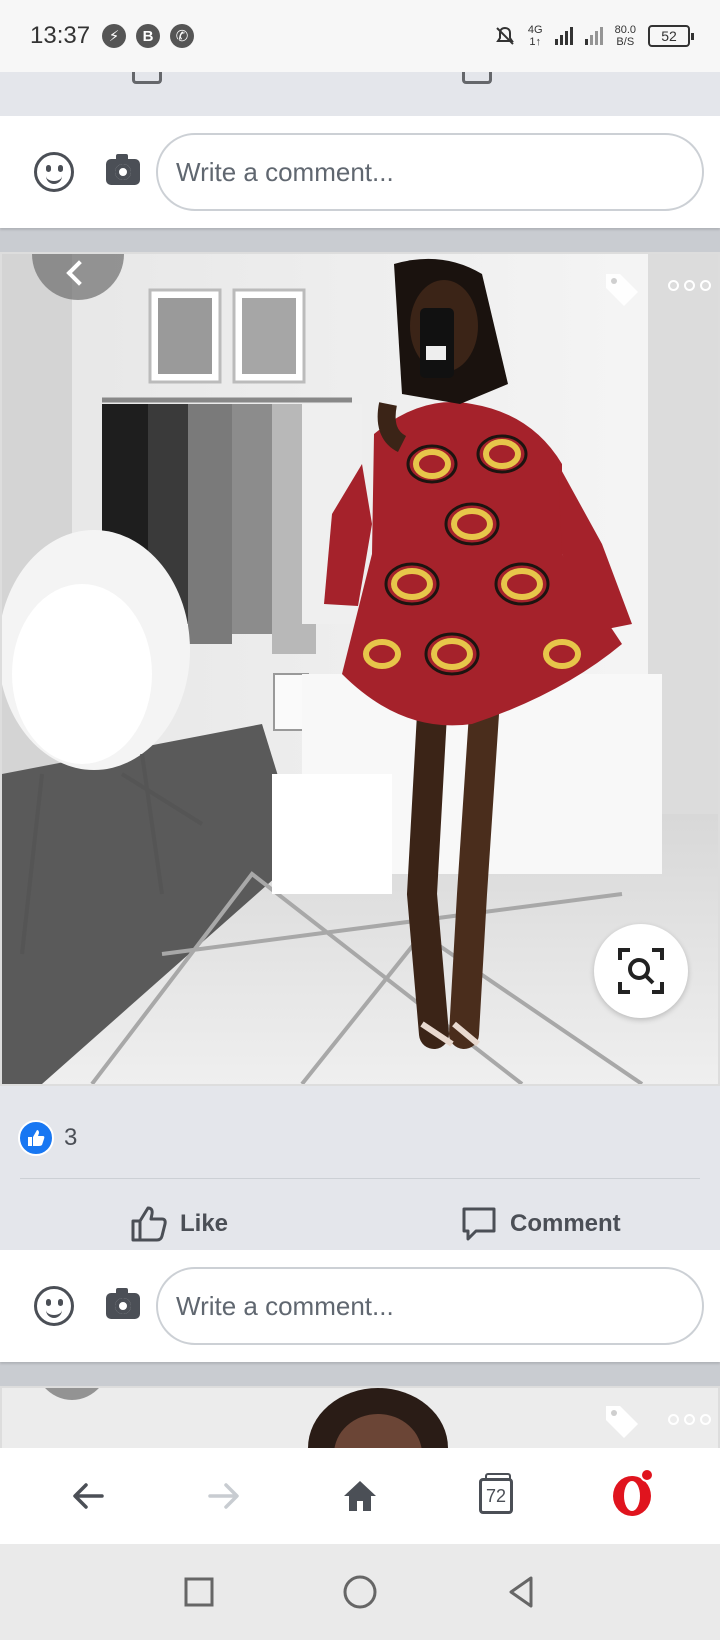 The image size is (720, 1640). I want to click on like-reaction-icon, so click(36, 1138).